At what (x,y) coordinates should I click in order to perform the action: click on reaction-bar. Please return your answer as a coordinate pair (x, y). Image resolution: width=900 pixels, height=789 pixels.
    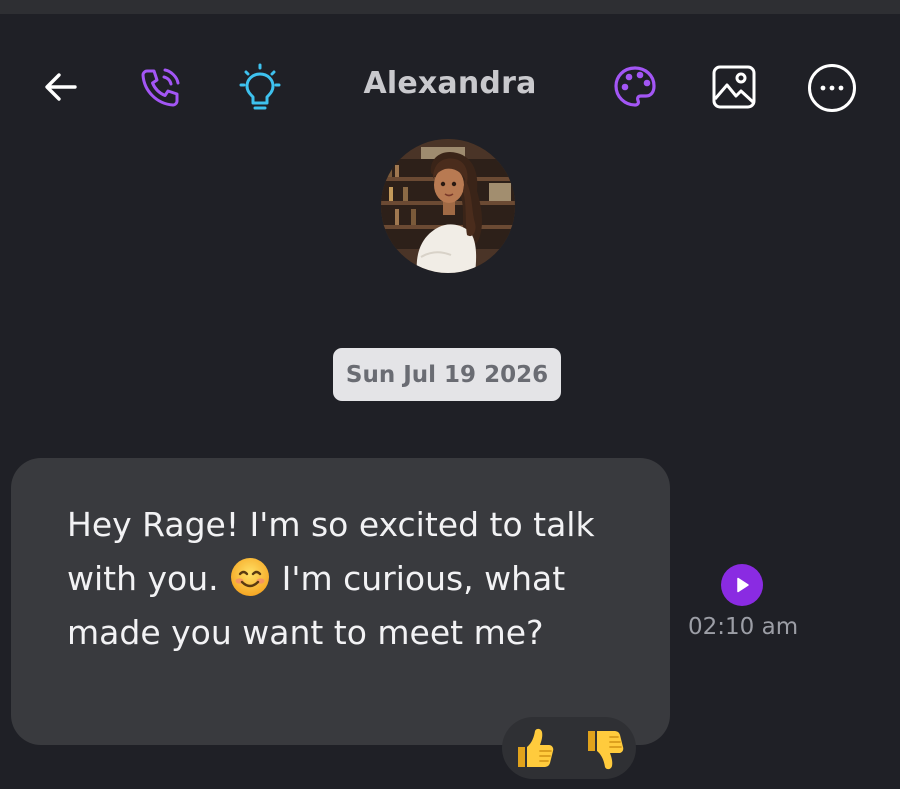
    Looking at the image, I should click on (569, 748).